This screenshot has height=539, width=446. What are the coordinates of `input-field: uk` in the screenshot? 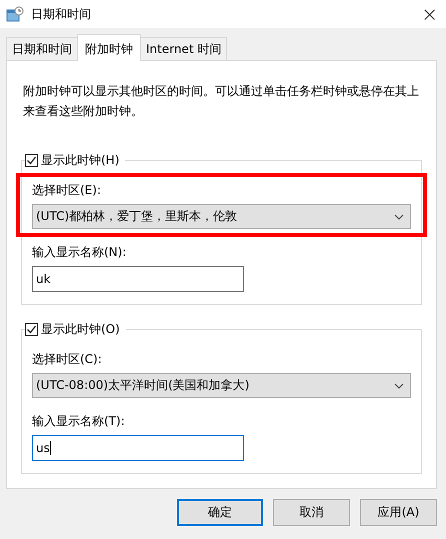 It's located at (138, 279).